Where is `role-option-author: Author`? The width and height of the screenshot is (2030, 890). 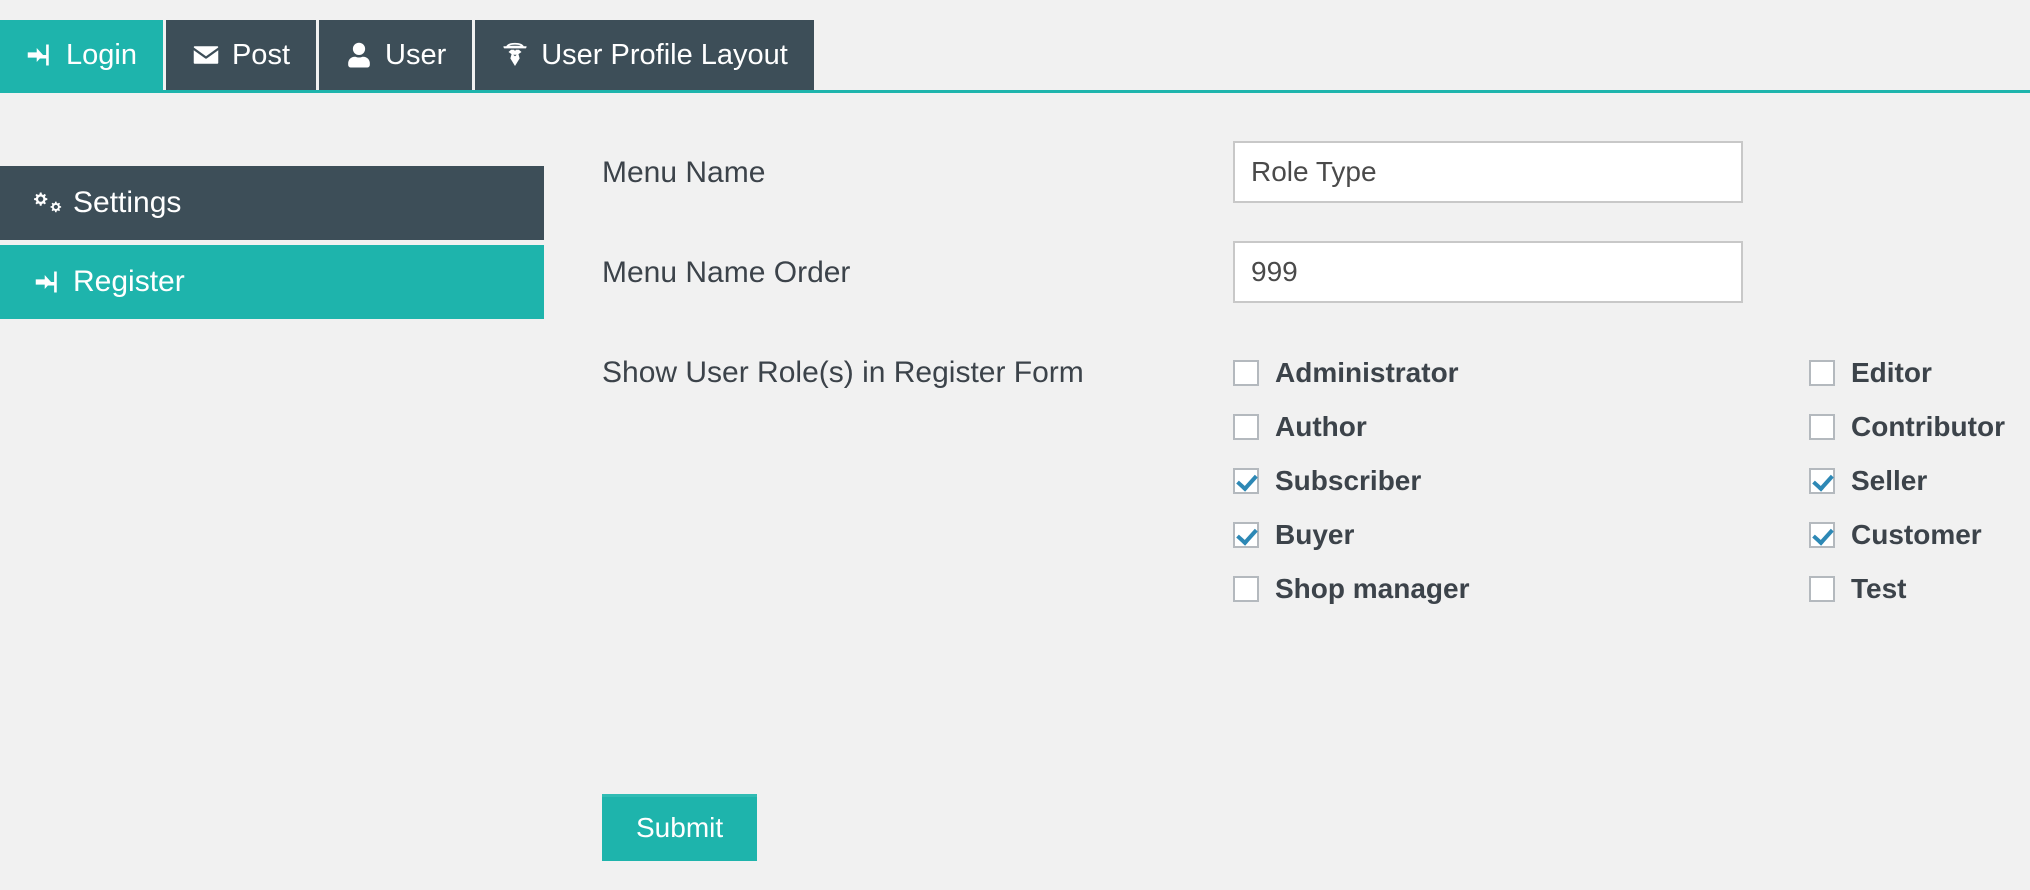 role-option-author: Author is located at coordinates (1351, 427).